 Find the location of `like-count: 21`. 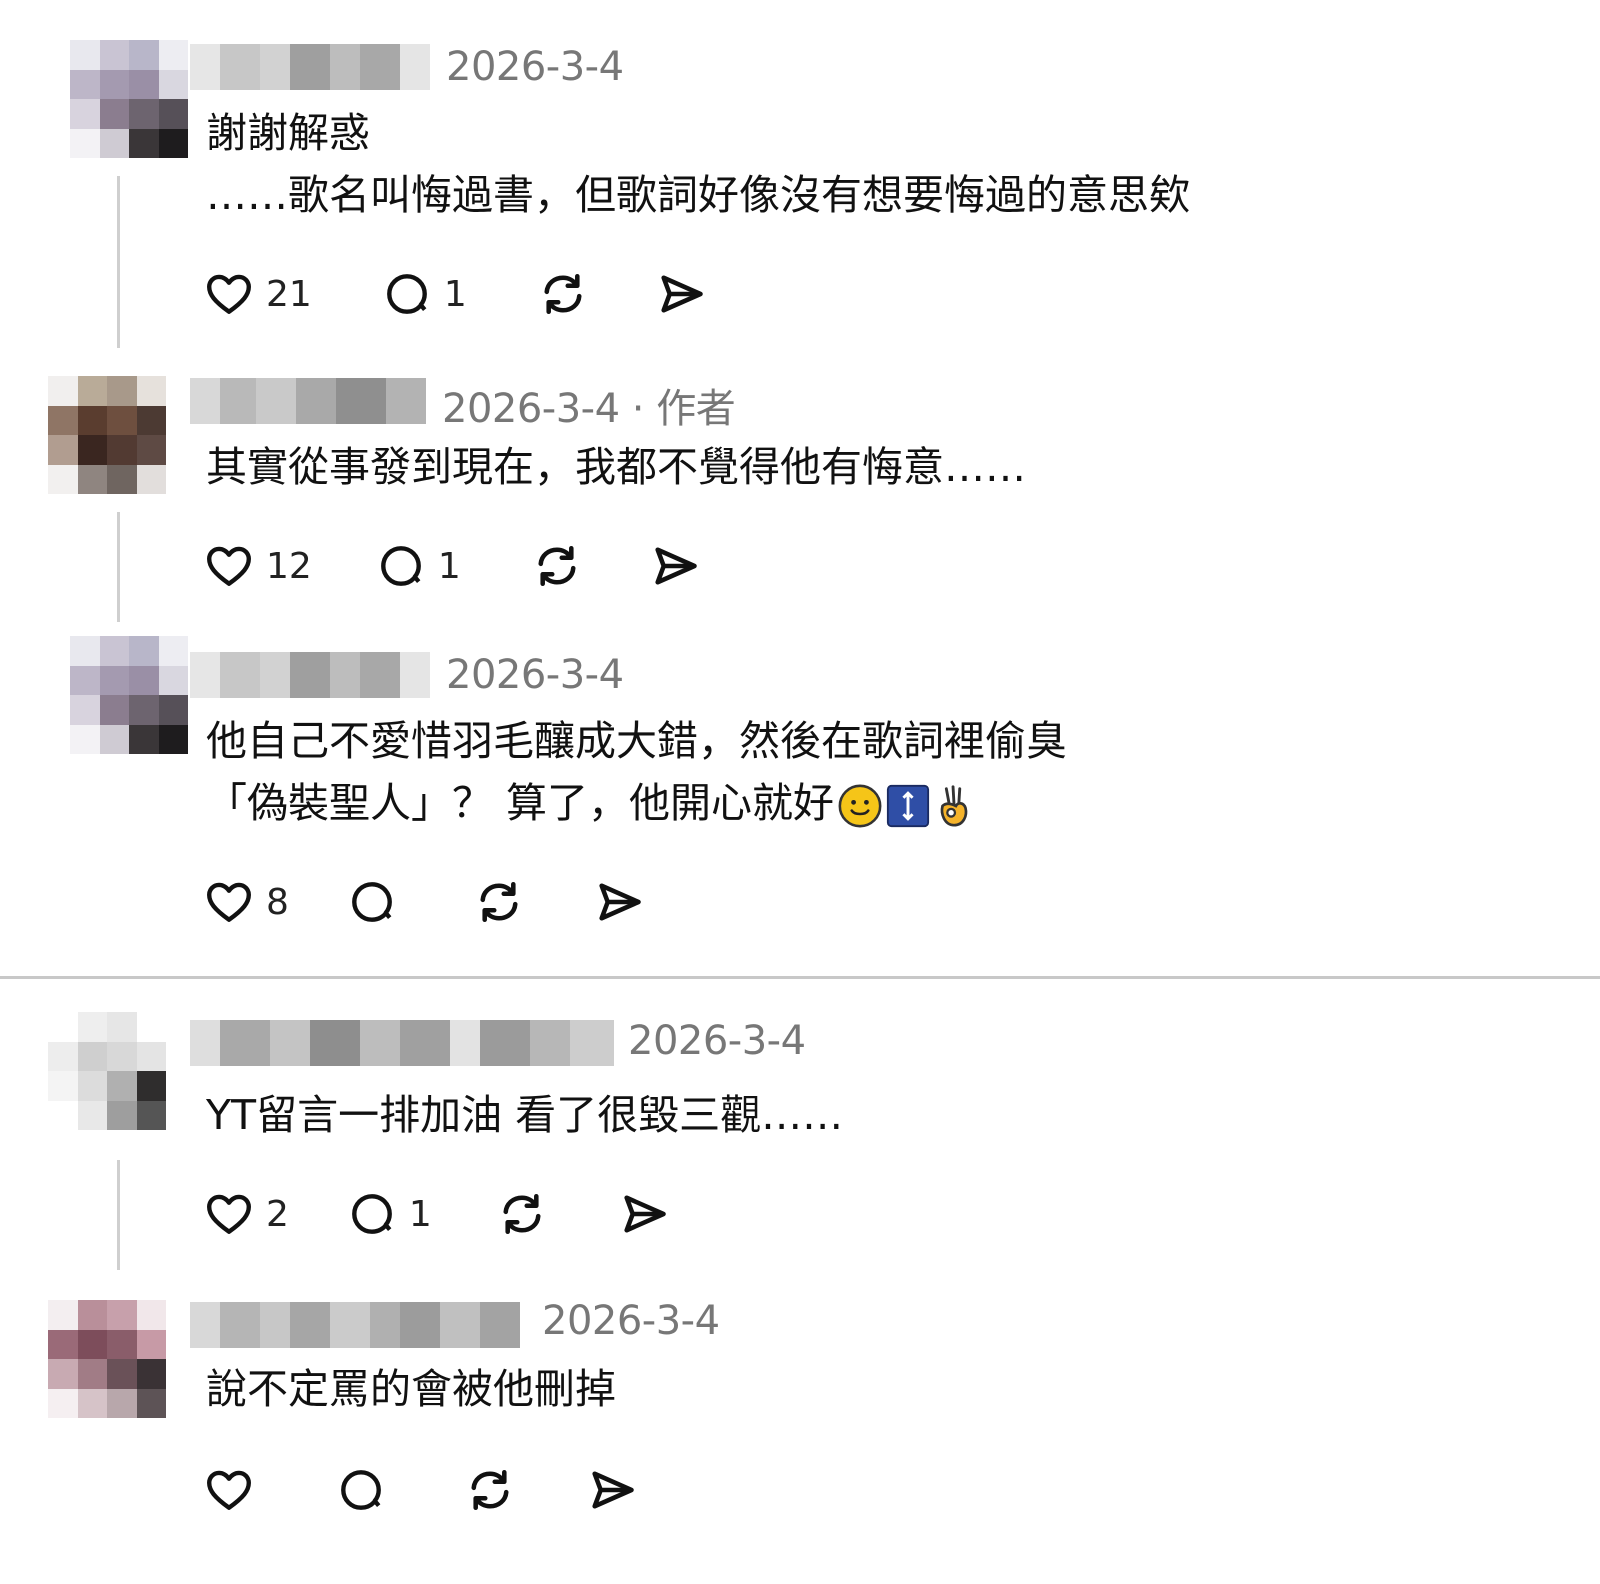

like-count: 21 is located at coordinates (289, 294).